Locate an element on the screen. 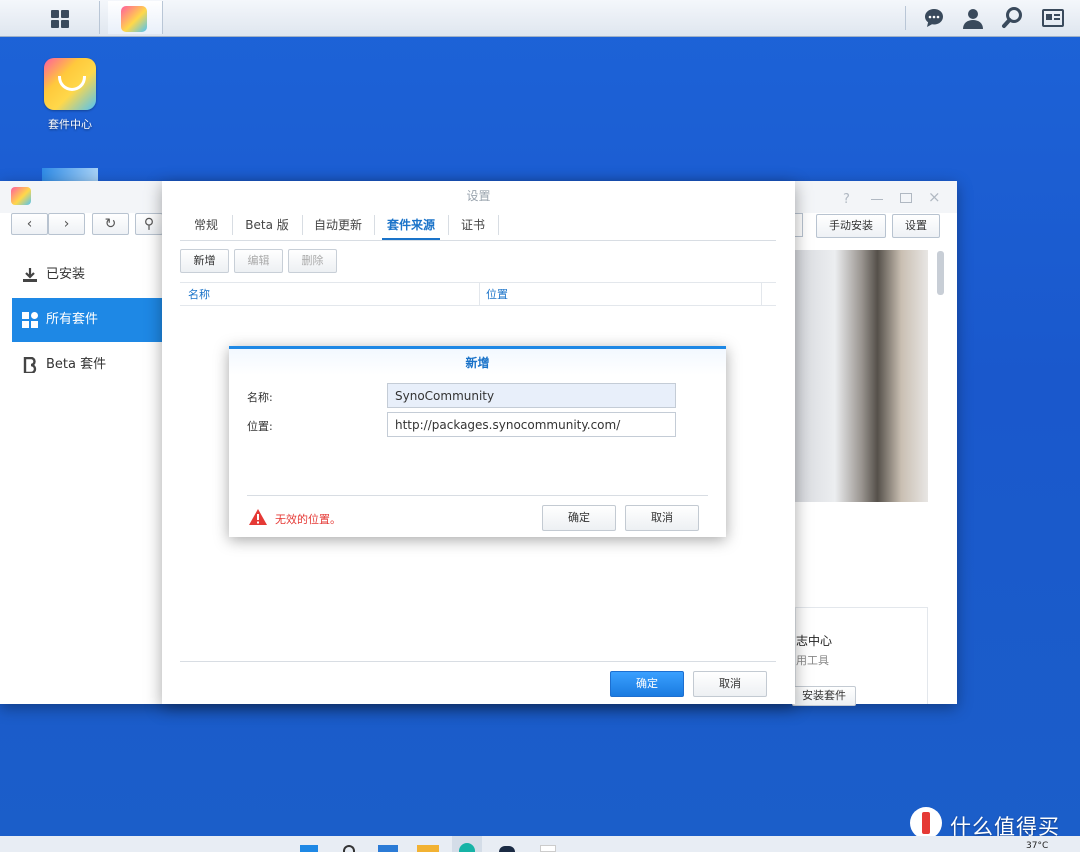  sidebar-item-all-packages: 所有套件 is located at coordinates (87, 320).